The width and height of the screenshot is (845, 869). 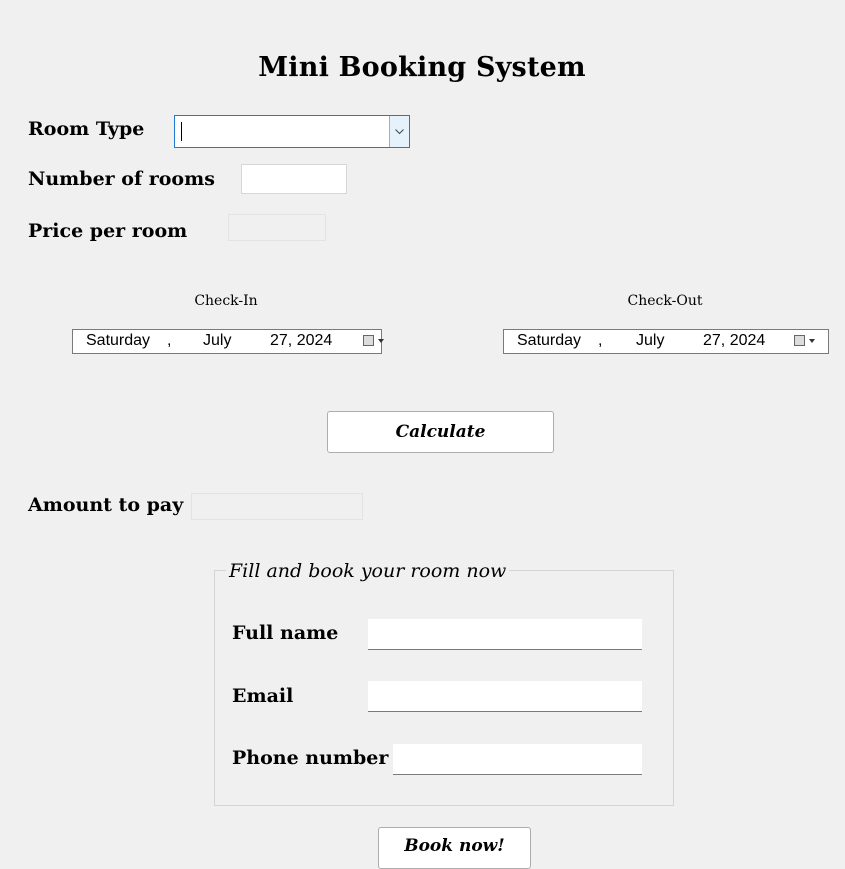 What do you see at coordinates (368, 571) in the screenshot?
I see `booking-group-legend: Fill and book your room now` at bounding box center [368, 571].